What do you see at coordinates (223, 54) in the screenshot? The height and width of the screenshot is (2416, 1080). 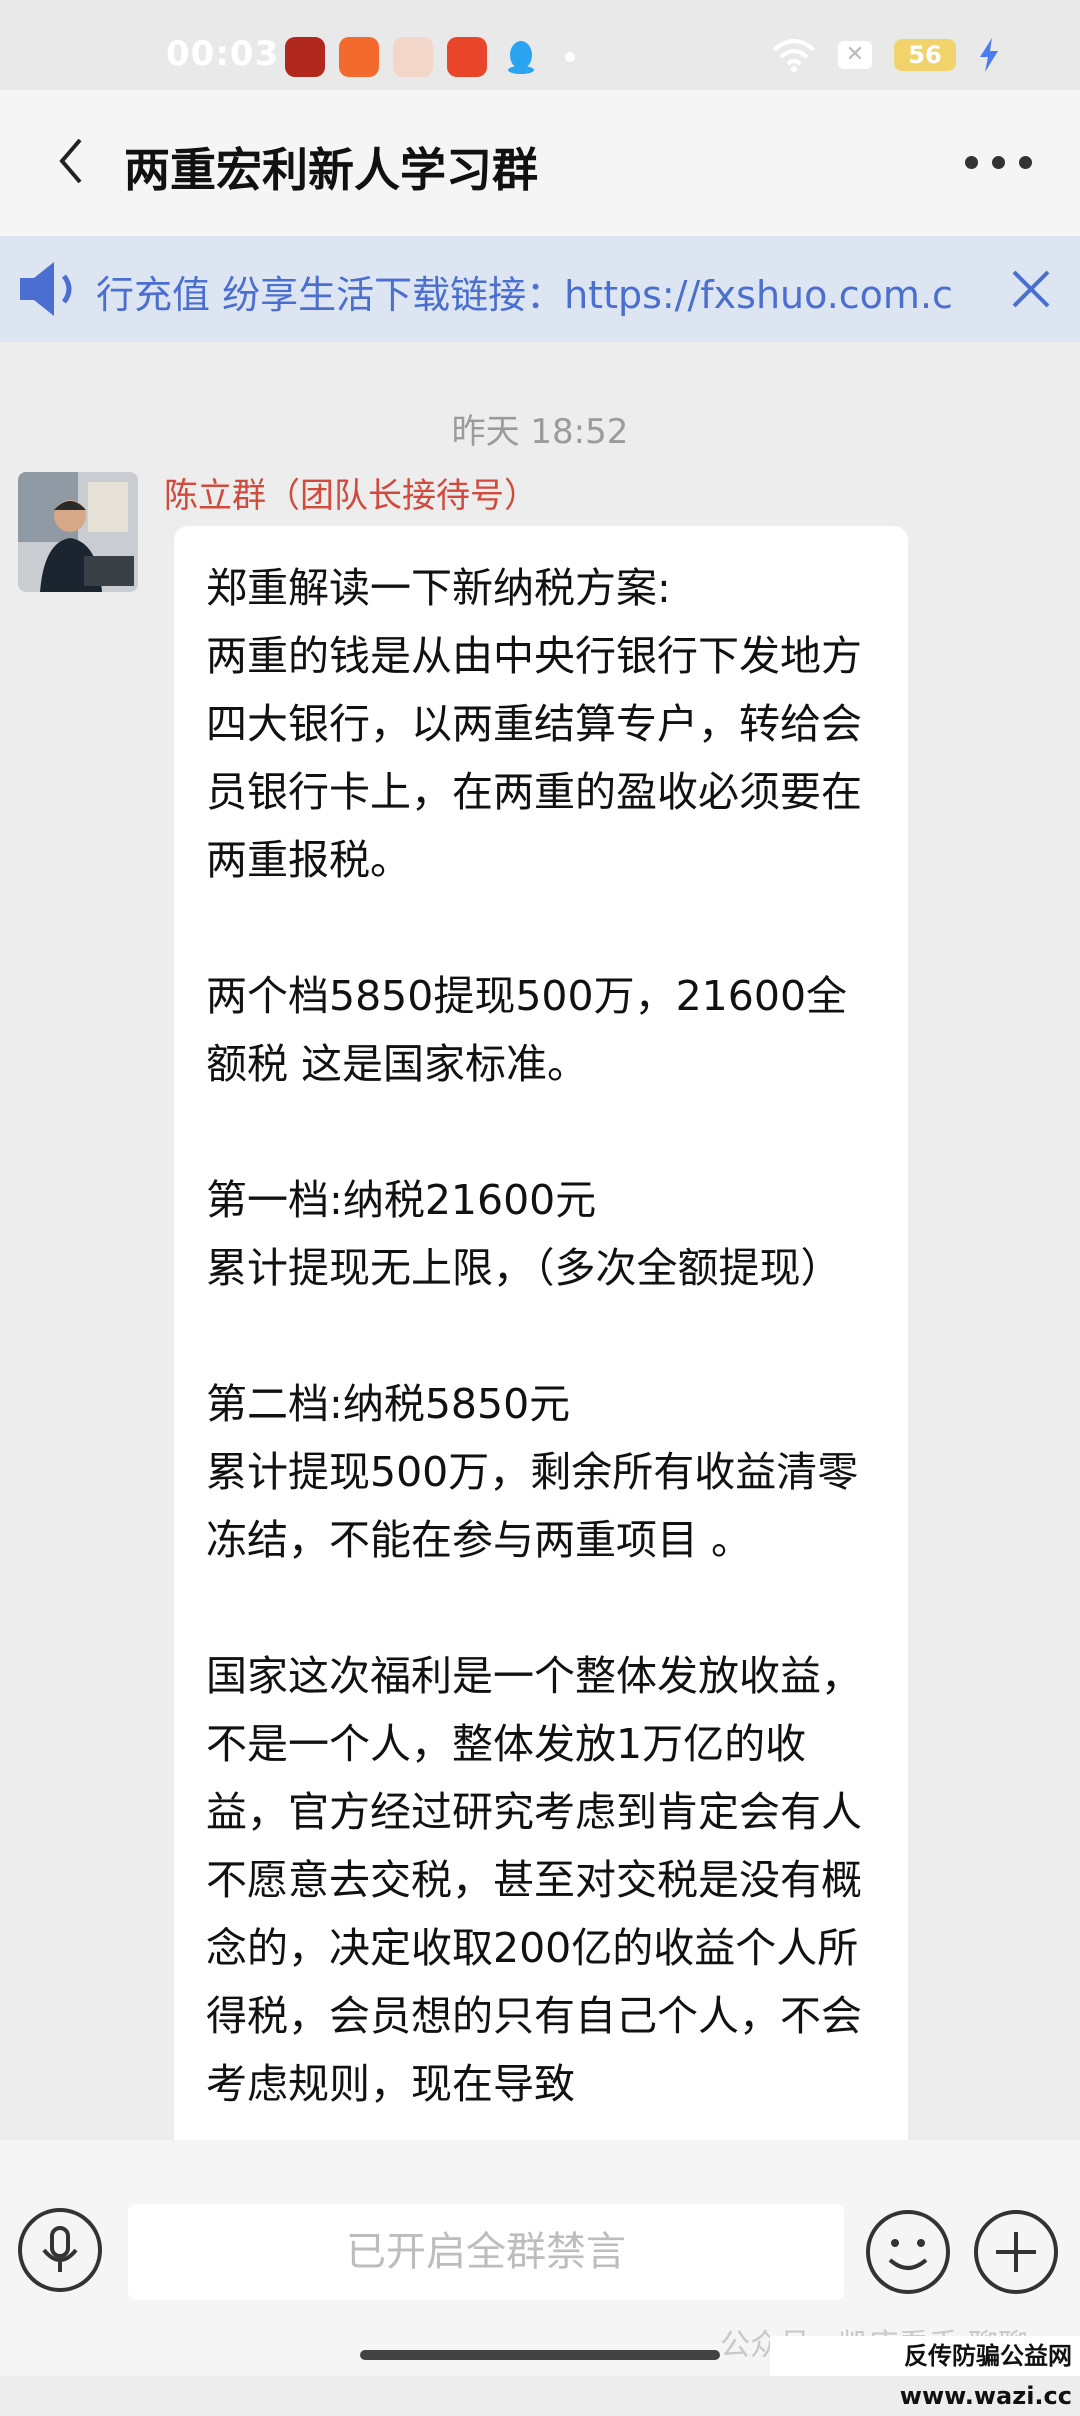 I see `clock: 00:03` at bounding box center [223, 54].